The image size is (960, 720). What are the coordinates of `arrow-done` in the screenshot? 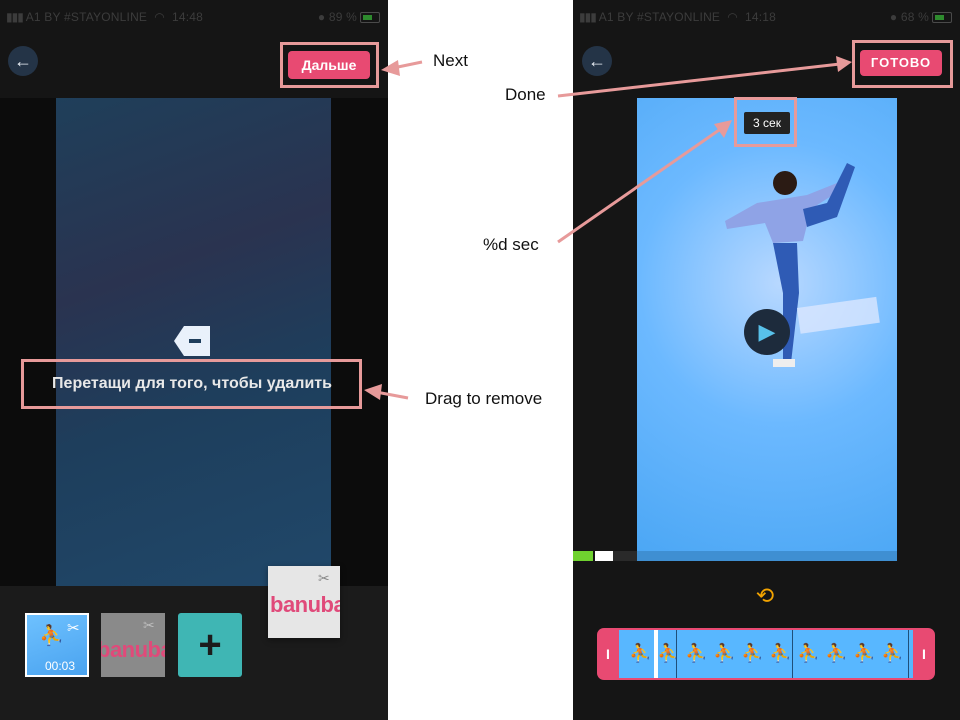 It's located at (699, 80).